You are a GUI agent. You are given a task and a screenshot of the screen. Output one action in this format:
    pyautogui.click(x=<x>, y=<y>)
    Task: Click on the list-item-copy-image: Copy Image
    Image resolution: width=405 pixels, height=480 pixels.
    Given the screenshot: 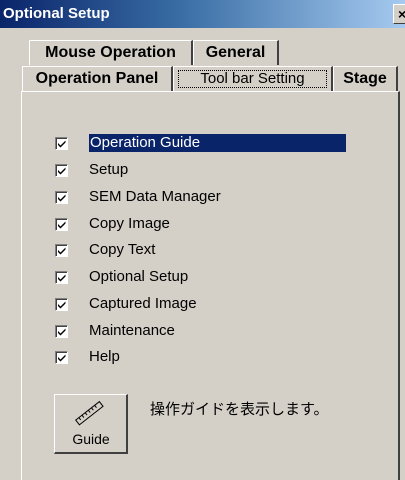 What is the action you would take?
    pyautogui.click(x=205, y=224)
    